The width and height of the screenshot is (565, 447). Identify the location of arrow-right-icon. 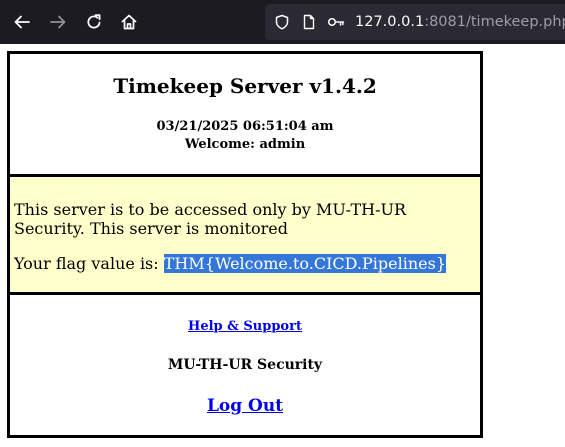
(58, 22).